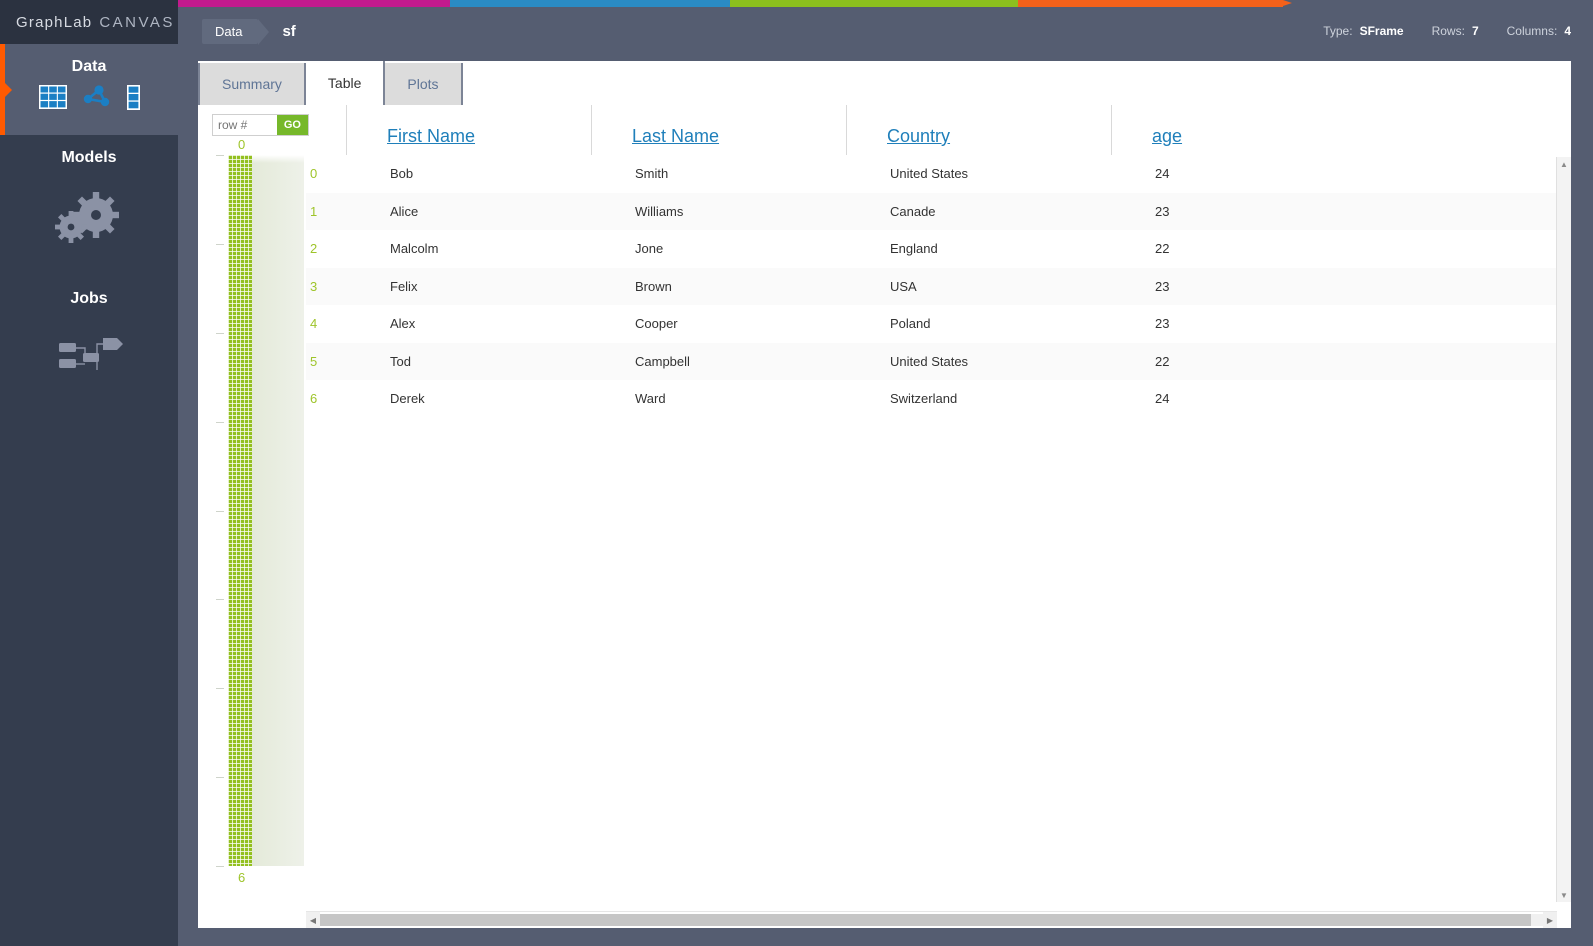 The height and width of the screenshot is (946, 1593). What do you see at coordinates (938, 324) in the screenshot?
I see `table-row: 4 Alex Cooper Poland 23` at bounding box center [938, 324].